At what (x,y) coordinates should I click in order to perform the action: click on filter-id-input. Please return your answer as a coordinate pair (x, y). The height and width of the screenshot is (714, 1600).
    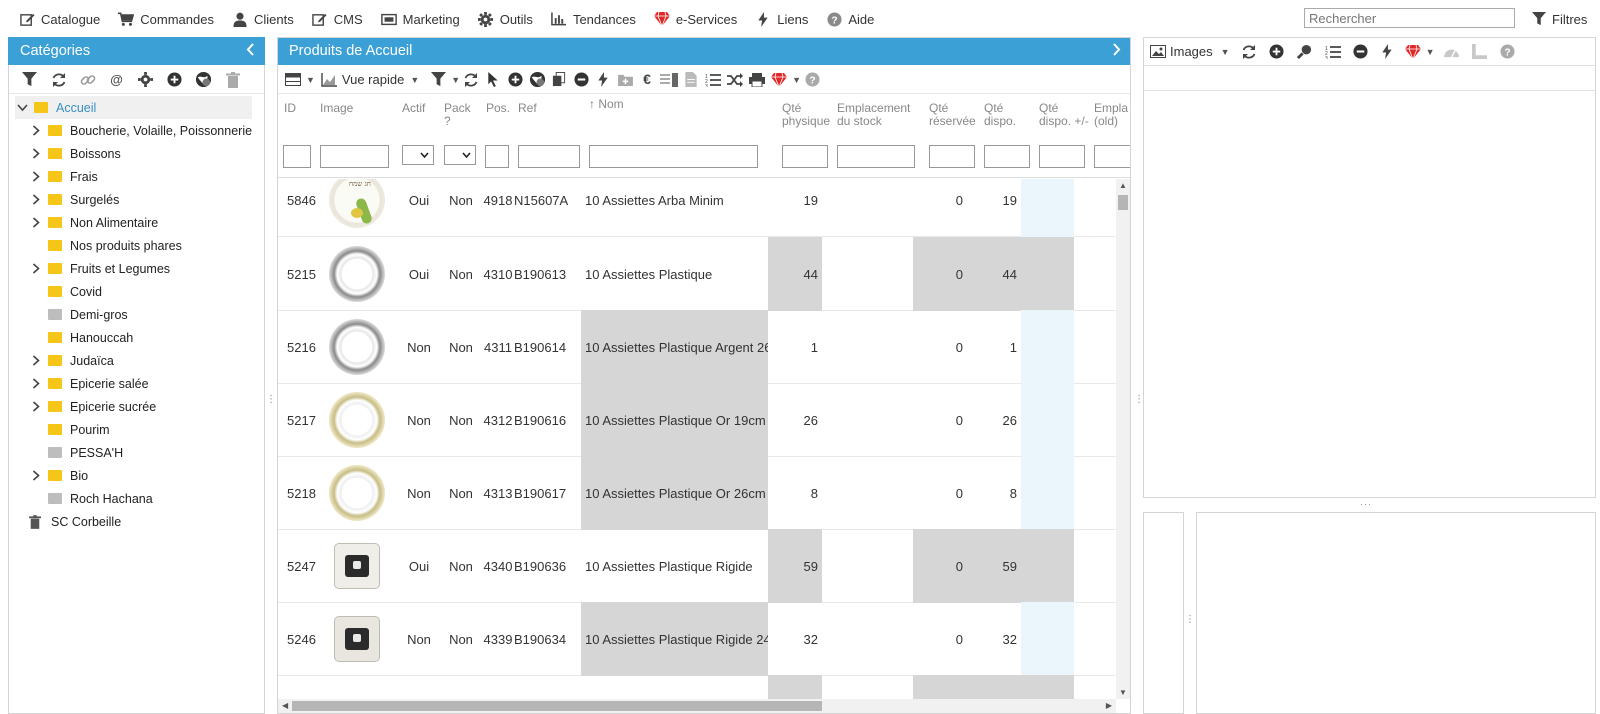
    Looking at the image, I should click on (297, 156).